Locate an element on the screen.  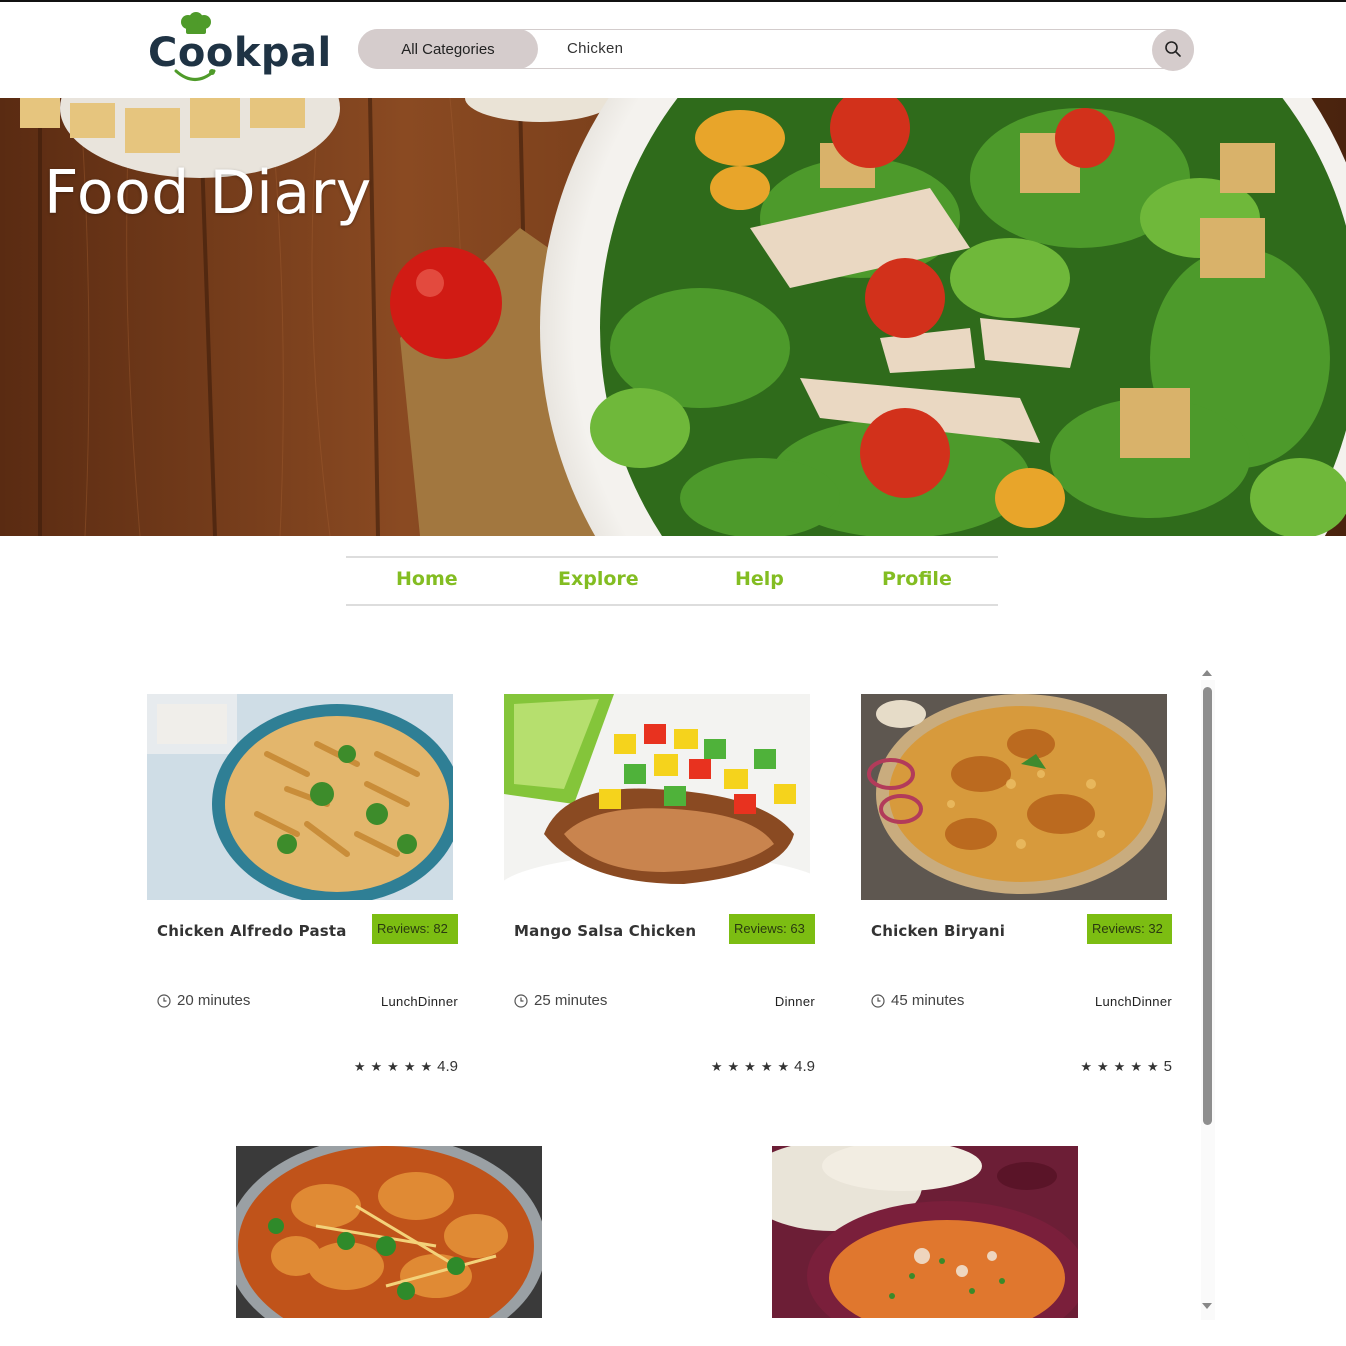
scroll-down-arrow-icon is located at coordinates (1207, 1306).